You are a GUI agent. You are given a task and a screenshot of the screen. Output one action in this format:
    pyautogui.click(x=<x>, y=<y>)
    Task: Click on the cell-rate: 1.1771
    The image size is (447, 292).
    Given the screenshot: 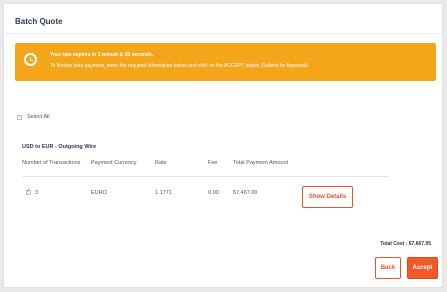 What is the action you would take?
    pyautogui.click(x=163, y=193)
    